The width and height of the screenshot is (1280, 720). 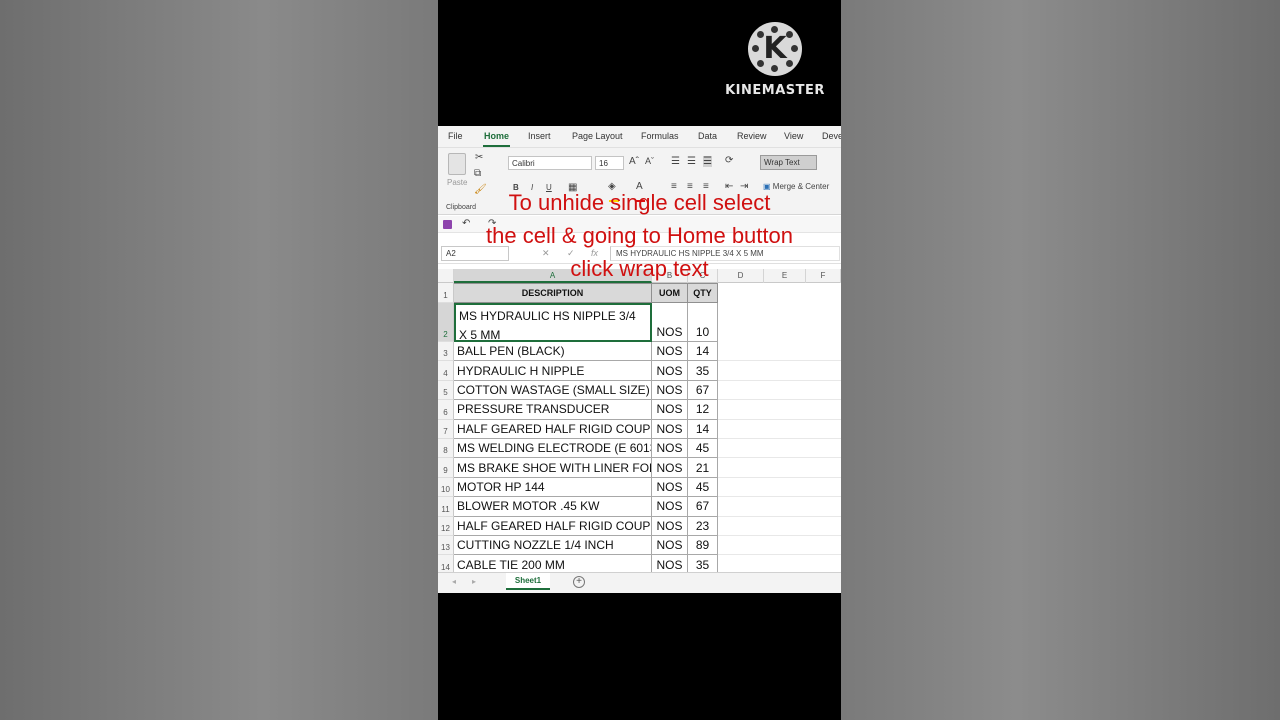 What do you see at coordinates (703, 468) in the screenshot?
I see `table-cell-qty: 21` at bounding box center [703, 468].